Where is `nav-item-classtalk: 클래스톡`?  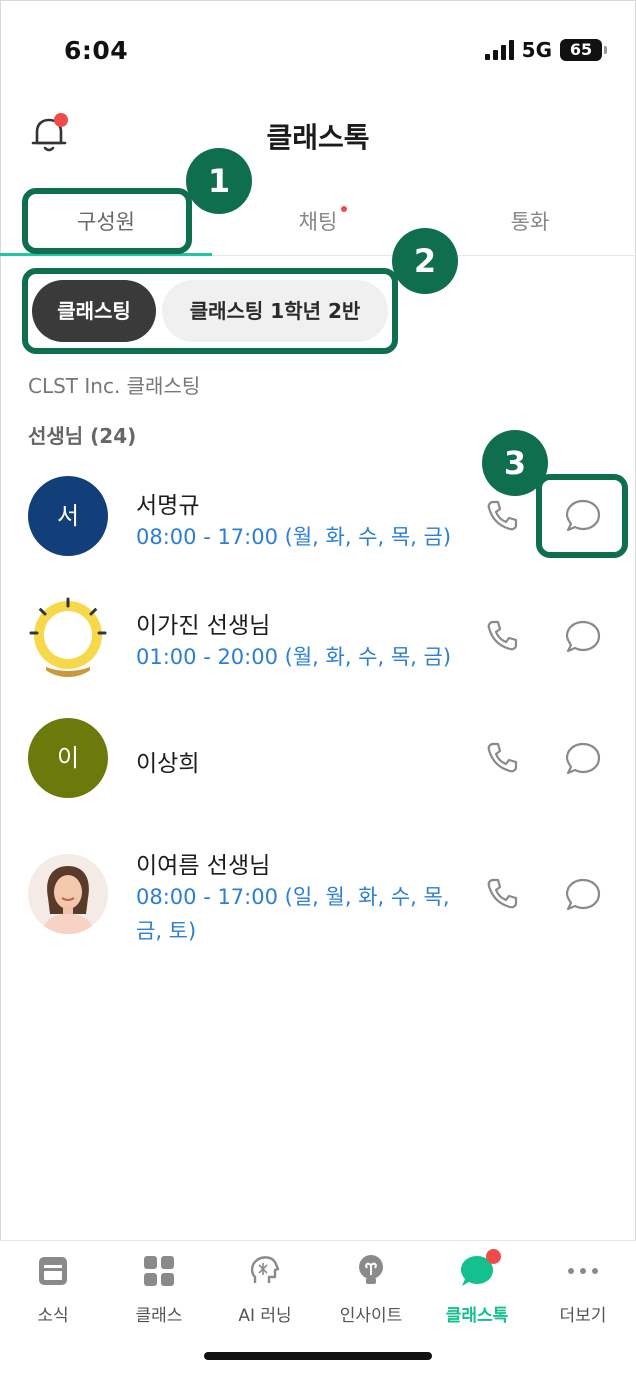
nav-item-classtalk: 클래스톡 is located at coordinates (477, 1287).